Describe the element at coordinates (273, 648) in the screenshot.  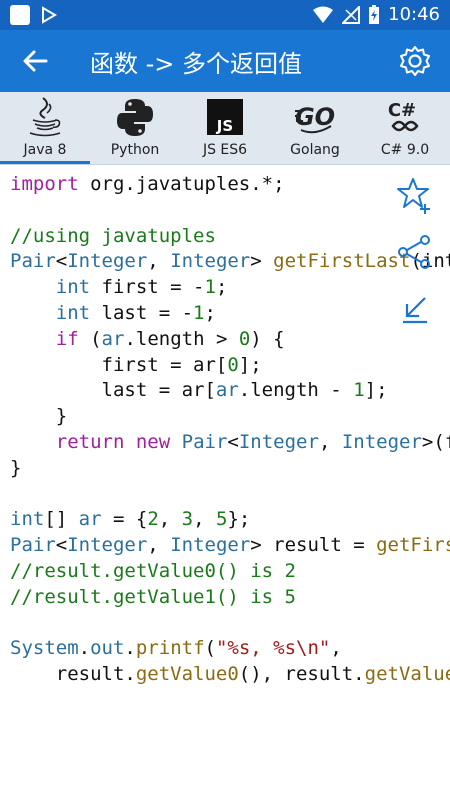
I see `code-token: "%s, %s\n"` at that location.